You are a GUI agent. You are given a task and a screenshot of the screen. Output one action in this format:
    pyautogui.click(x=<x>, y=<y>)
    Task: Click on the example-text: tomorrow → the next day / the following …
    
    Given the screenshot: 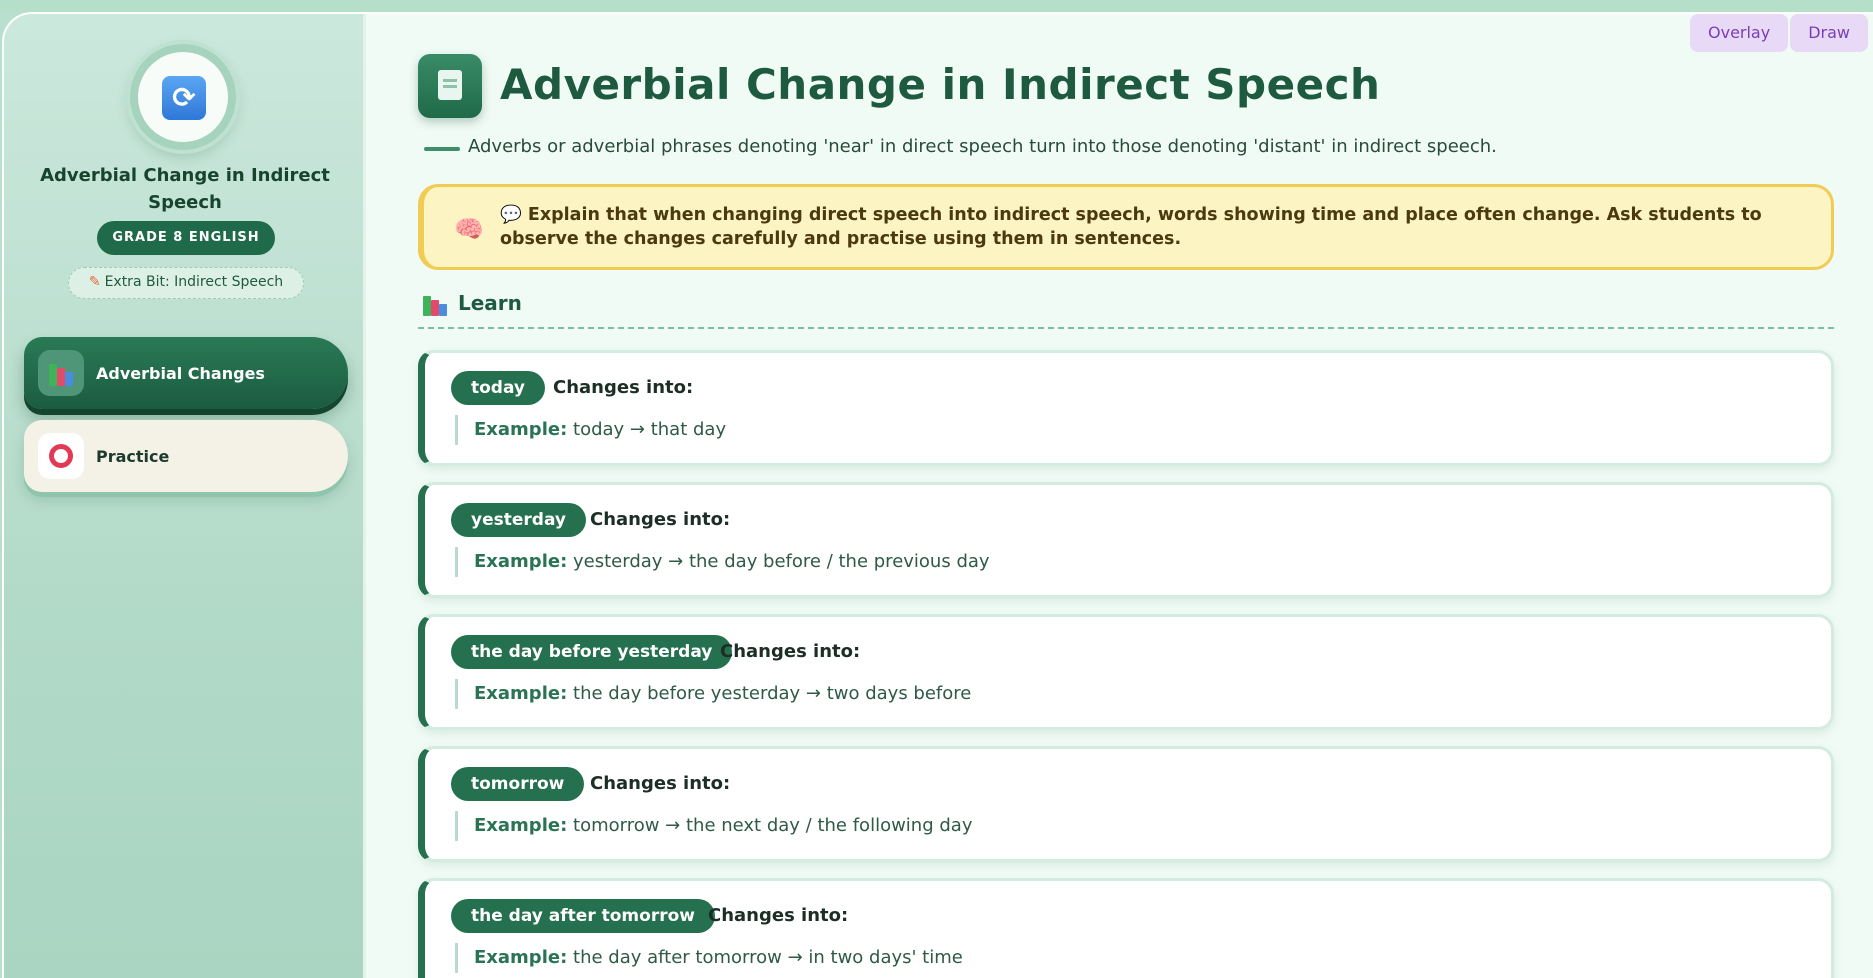 What is the action you would take?
    pyautogui.click(x=773, y=825)
    